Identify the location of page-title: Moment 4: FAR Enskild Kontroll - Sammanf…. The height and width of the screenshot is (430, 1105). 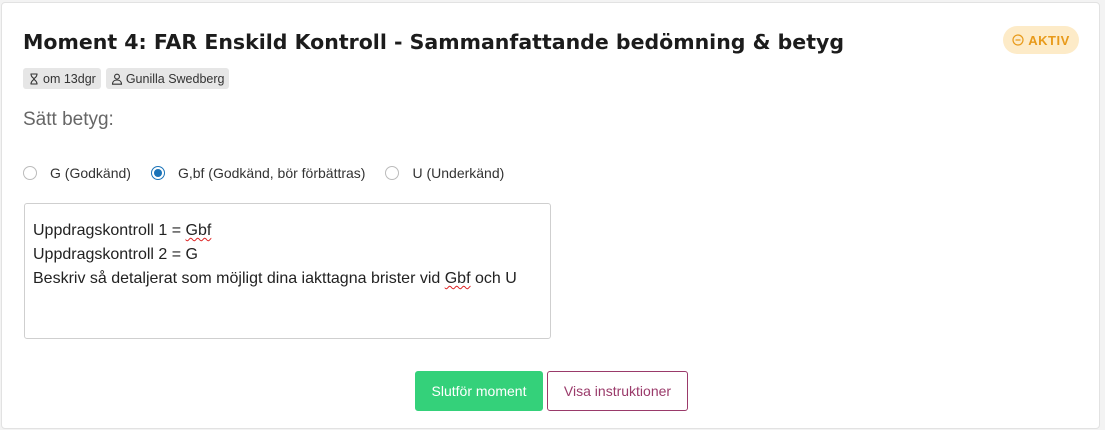
(434, 42).